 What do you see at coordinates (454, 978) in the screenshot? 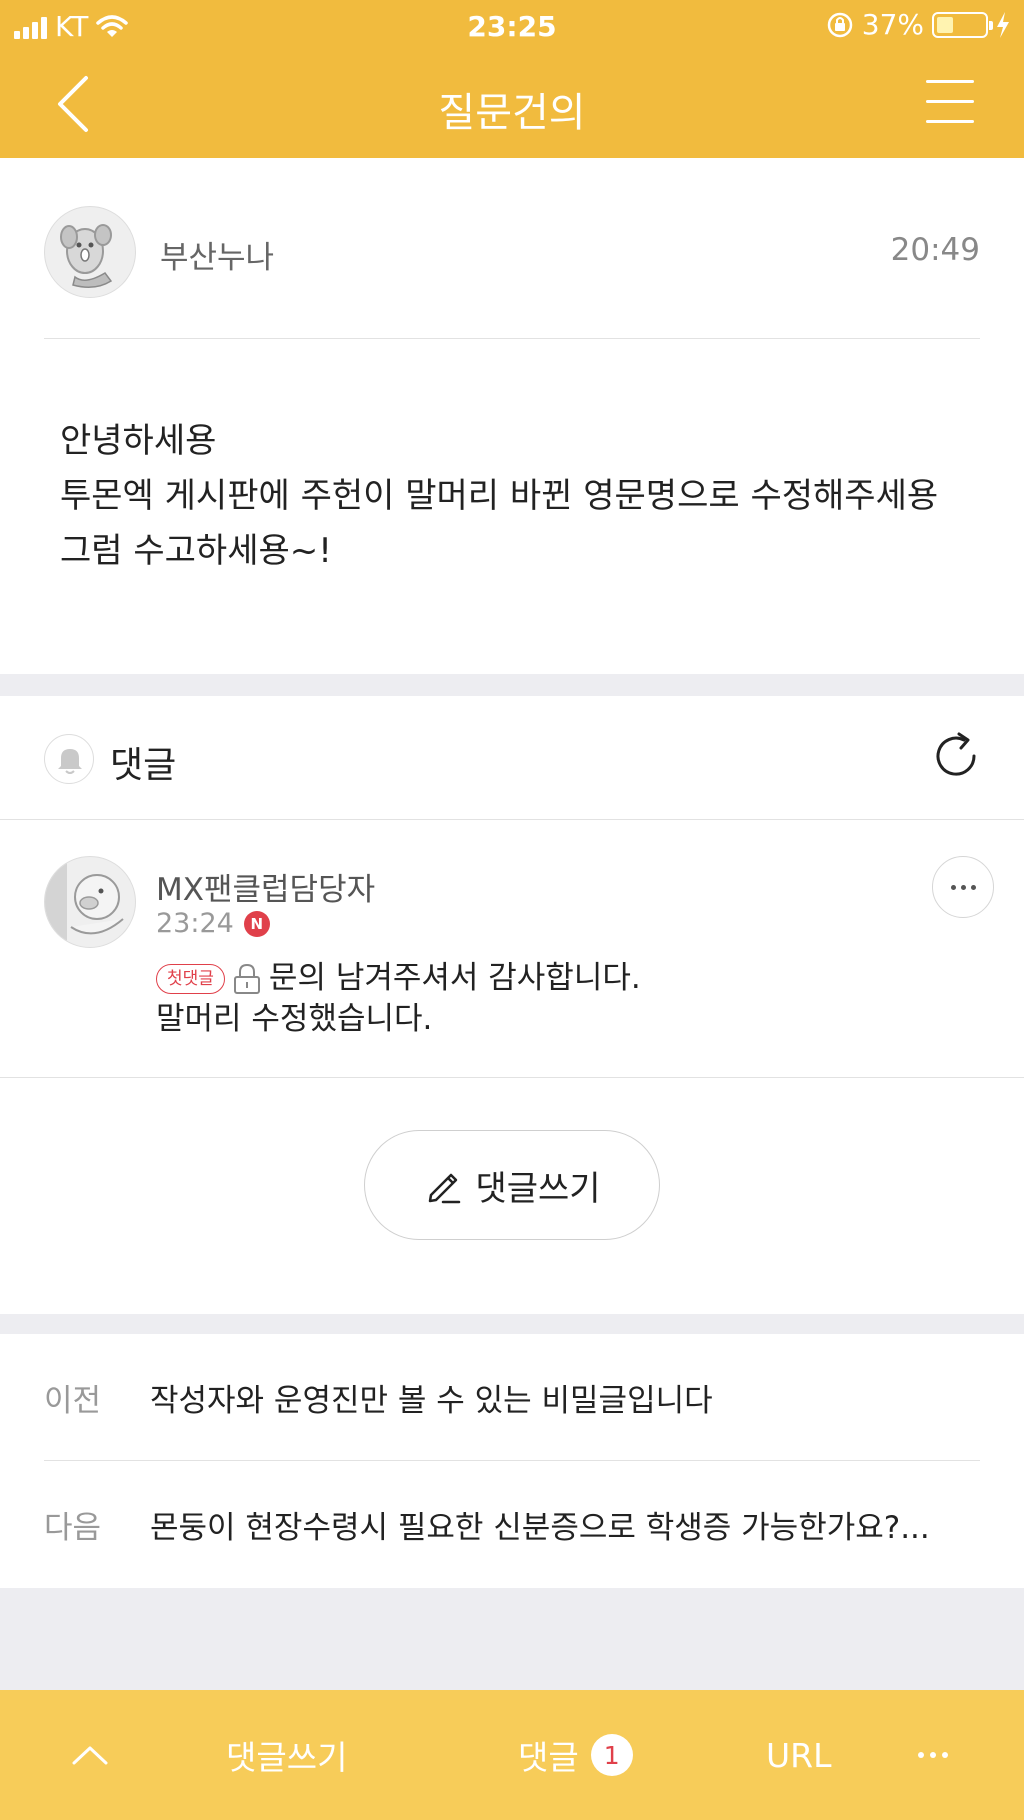
I see `comment-text: 문의 남겨주셔서 감사합니다.` at bounding box center [454, 978].